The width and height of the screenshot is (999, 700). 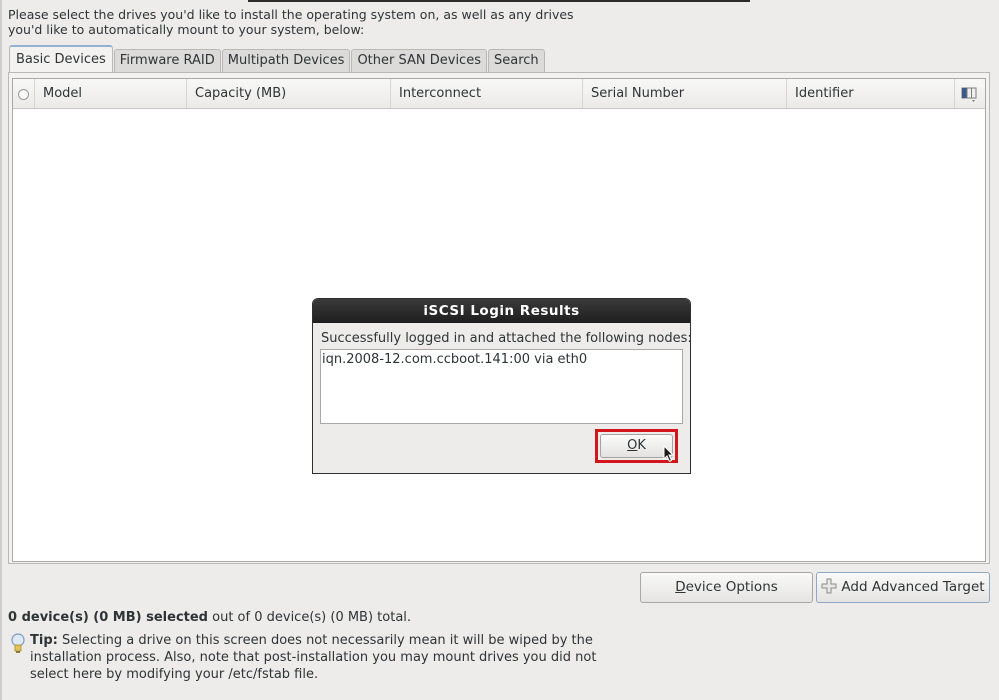 What do you see at coordinates (455, 359) in the screenshot?
I see `node-item: iqn.2008-12.com.ccboot.141:00 via eth0` at bounding box center [455, 359].